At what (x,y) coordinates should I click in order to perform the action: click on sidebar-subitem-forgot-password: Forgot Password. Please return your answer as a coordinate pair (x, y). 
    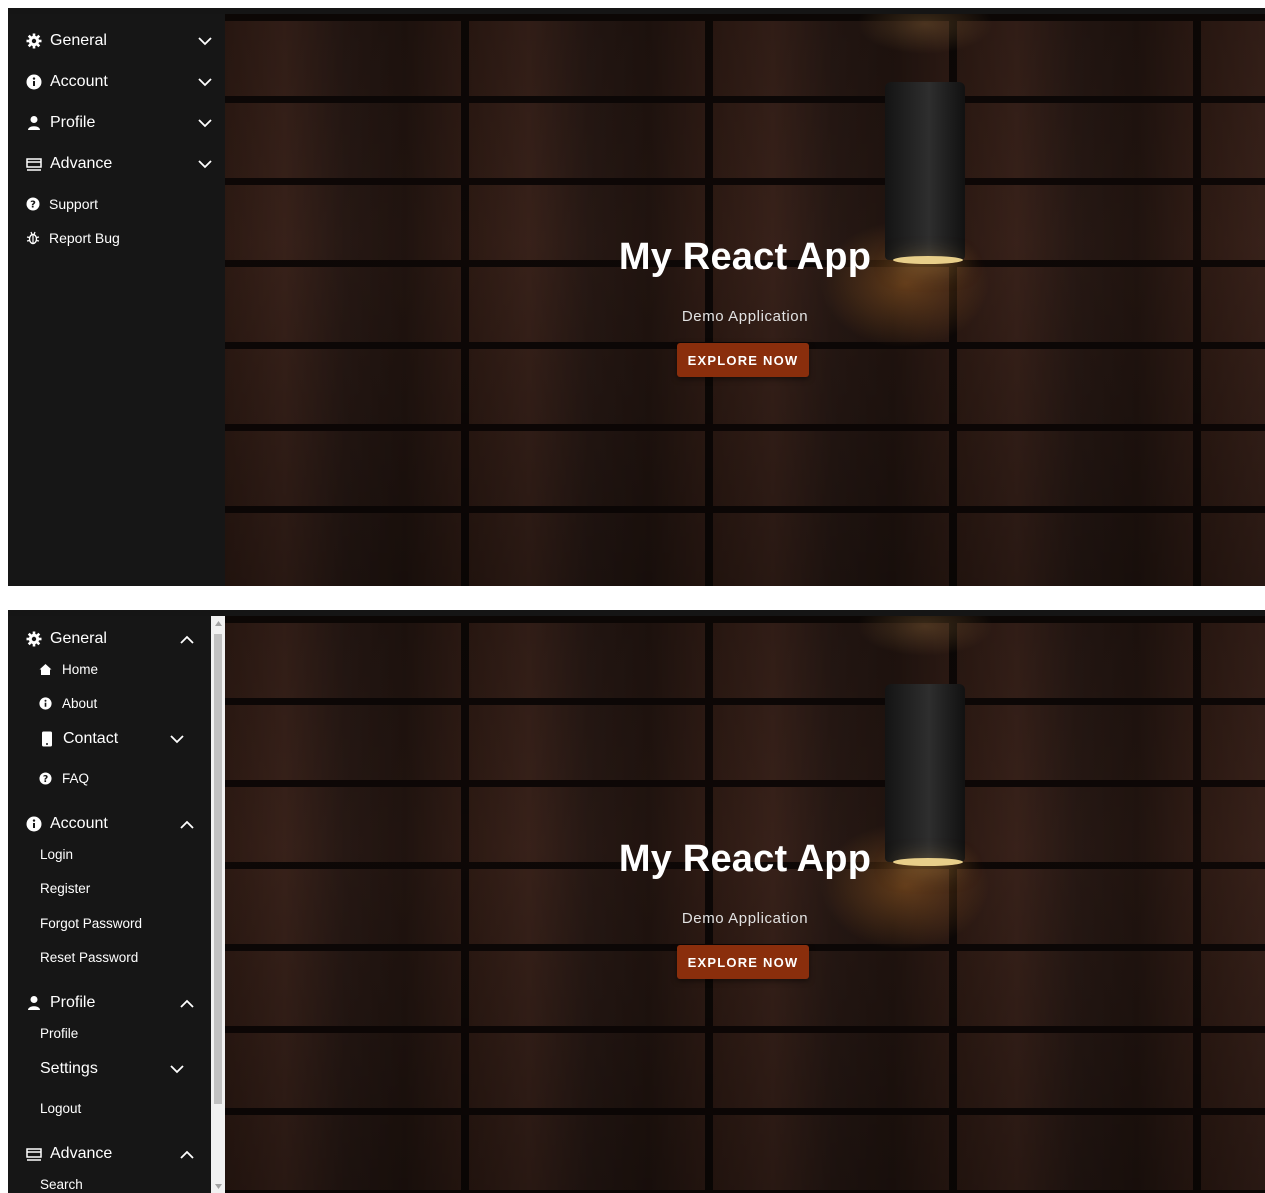
    Looking at the image, I should click on (109, 923).